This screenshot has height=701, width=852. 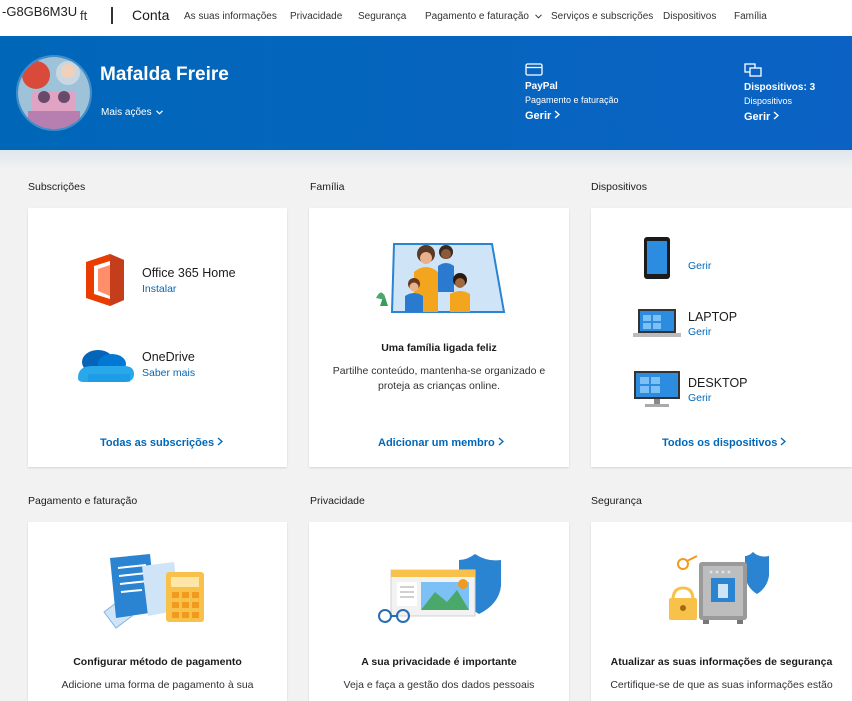 I want to click on all-devices-link: Todos os dispositivos, so click(x=724, y=443).